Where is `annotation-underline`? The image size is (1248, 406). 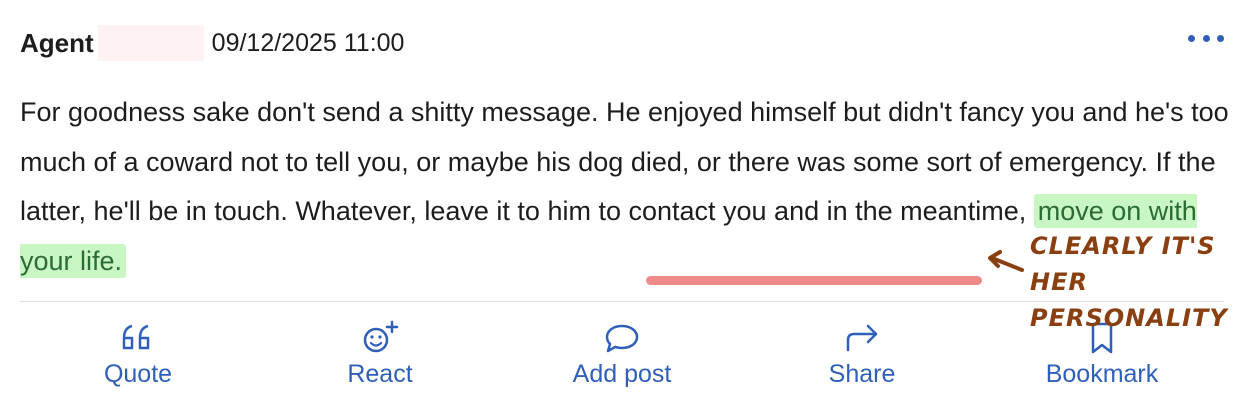
annotation-underline is located at coordinates (814, 280).